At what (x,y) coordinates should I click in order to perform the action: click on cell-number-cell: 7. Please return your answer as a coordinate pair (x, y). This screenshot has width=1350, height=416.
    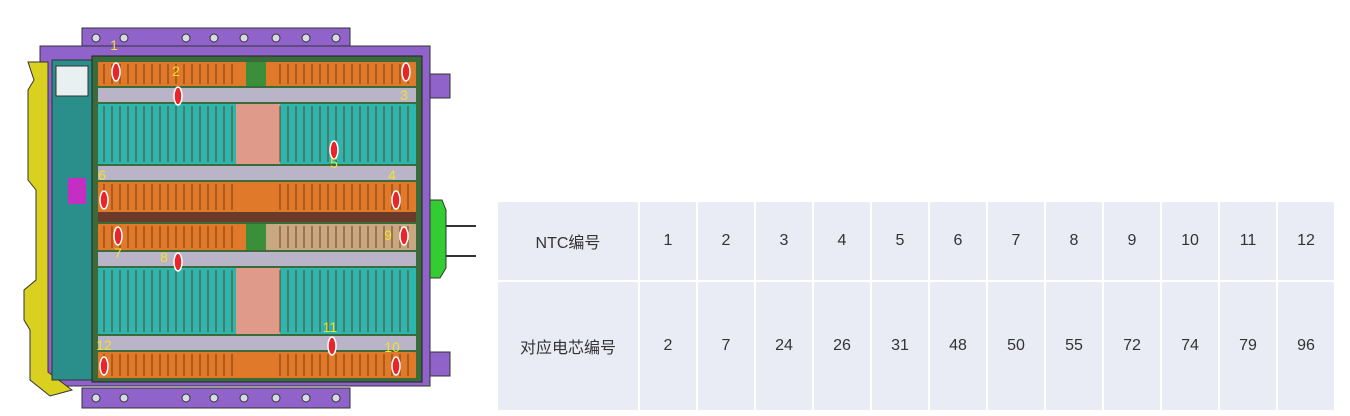
    Looking at the image, I should click on (726, 346).